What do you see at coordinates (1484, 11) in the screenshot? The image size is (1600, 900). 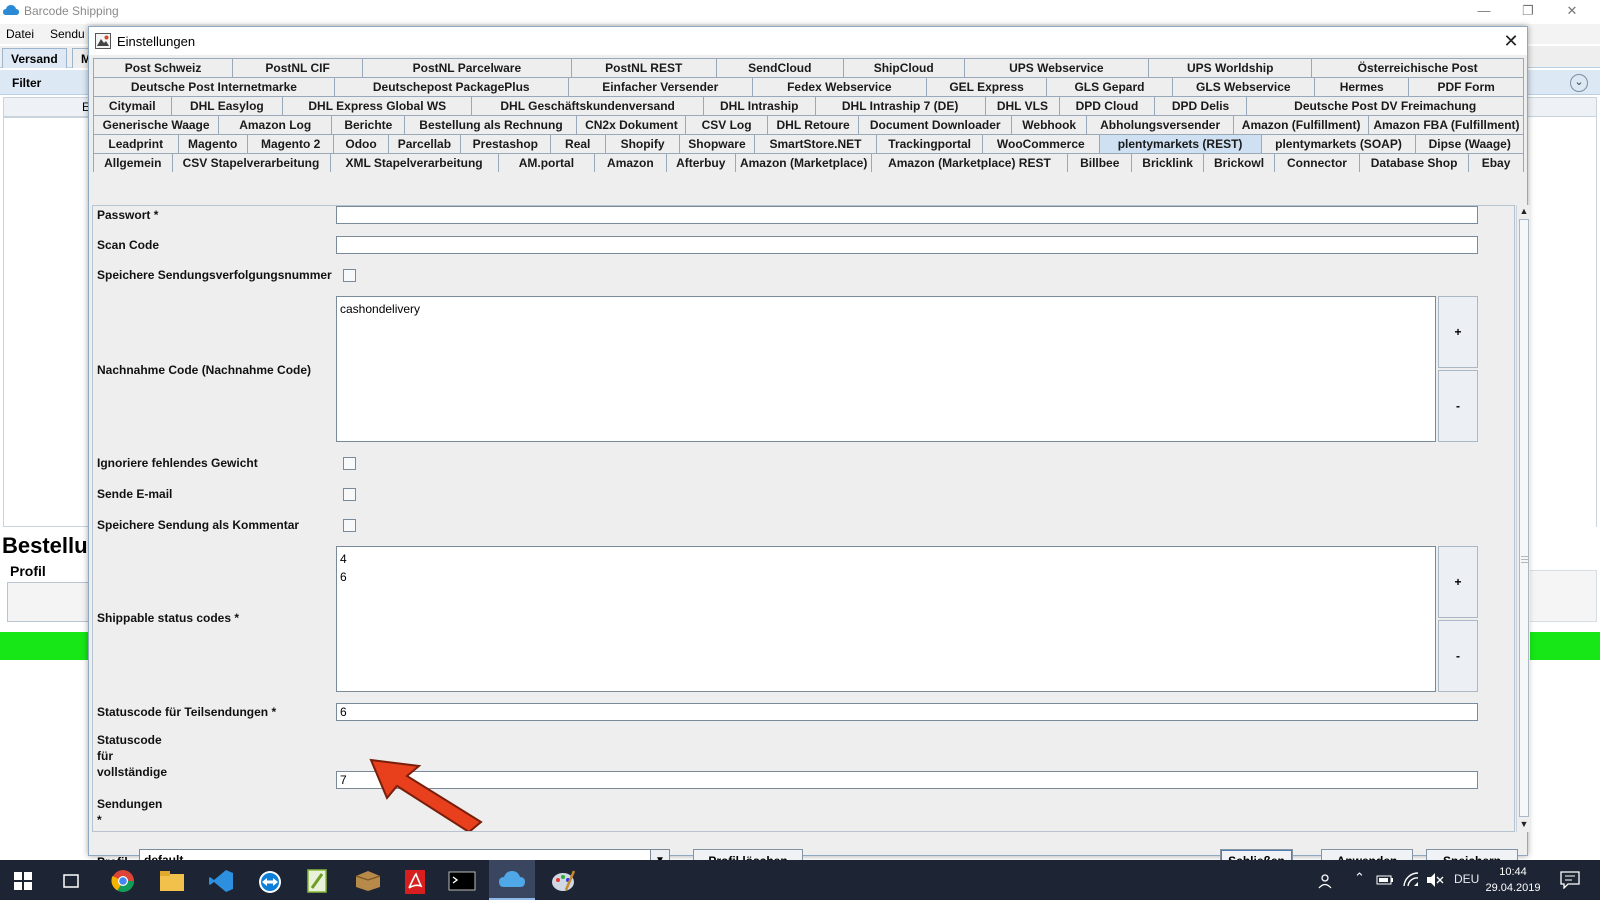 I see `minimize-icon: —` at bounding box center [1484, 11].